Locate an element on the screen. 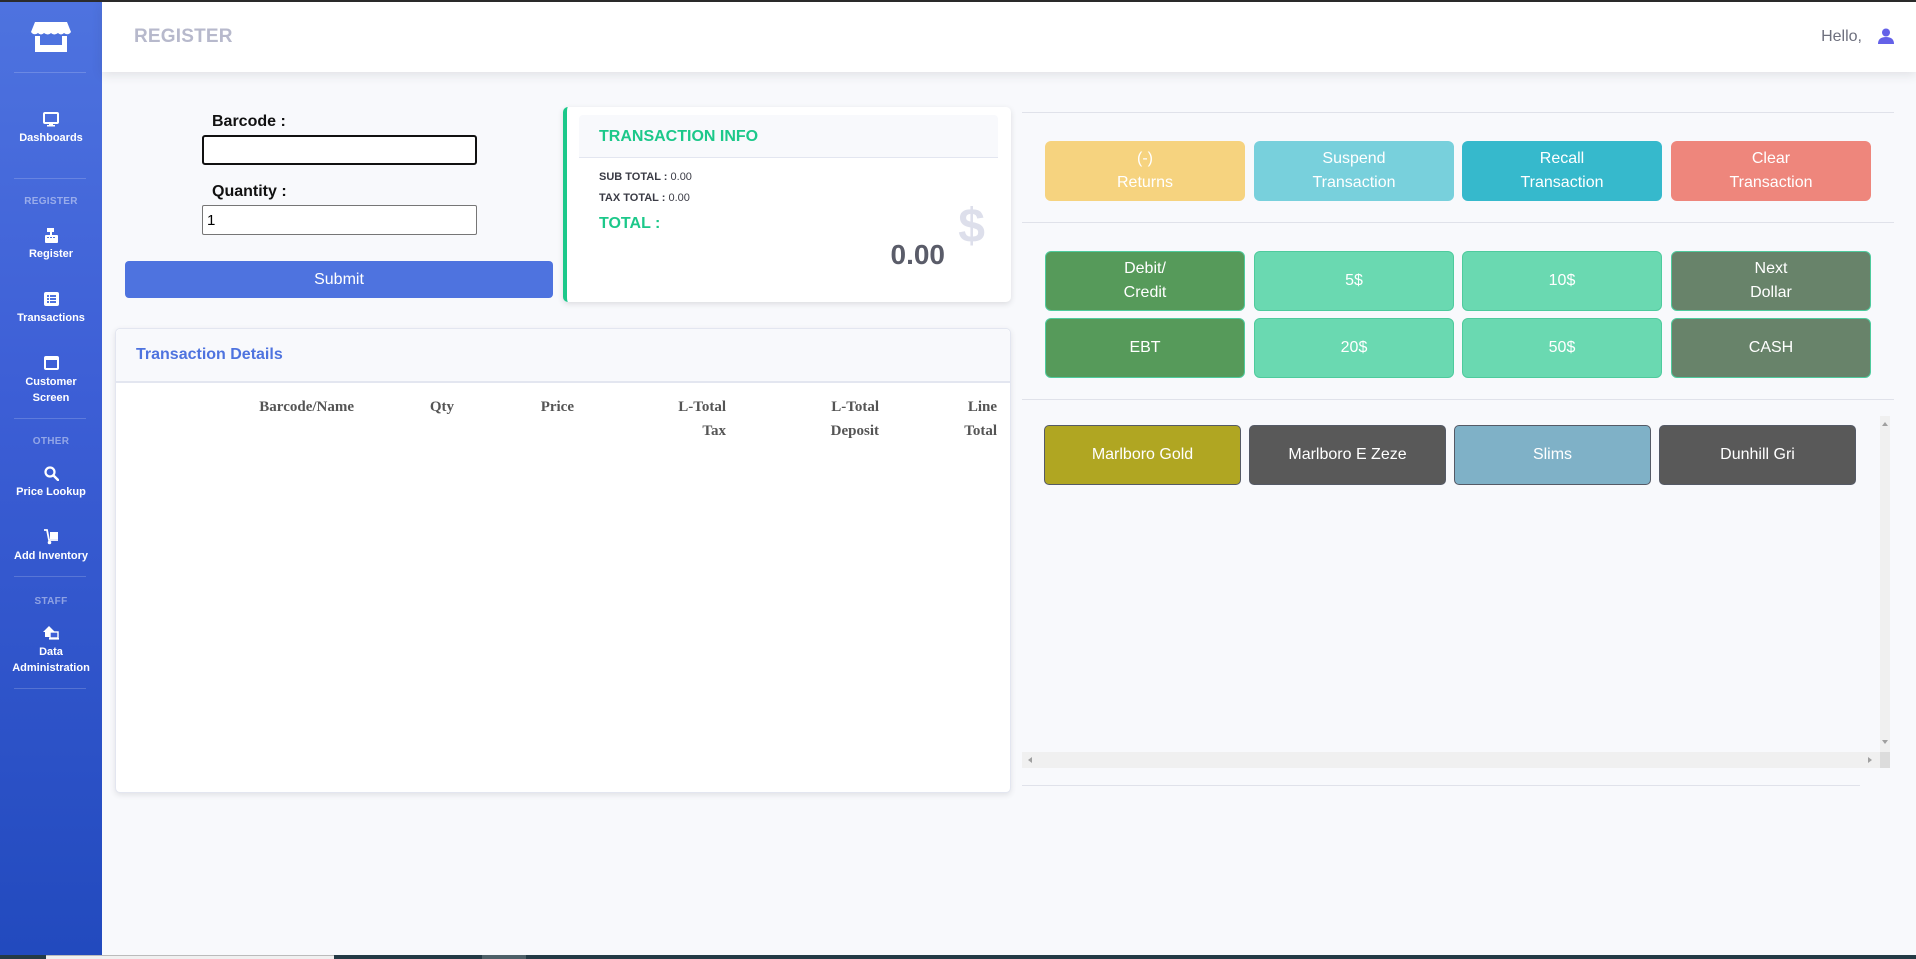  sidebar-item-label: Transactions is located at coordinates (51, 318).